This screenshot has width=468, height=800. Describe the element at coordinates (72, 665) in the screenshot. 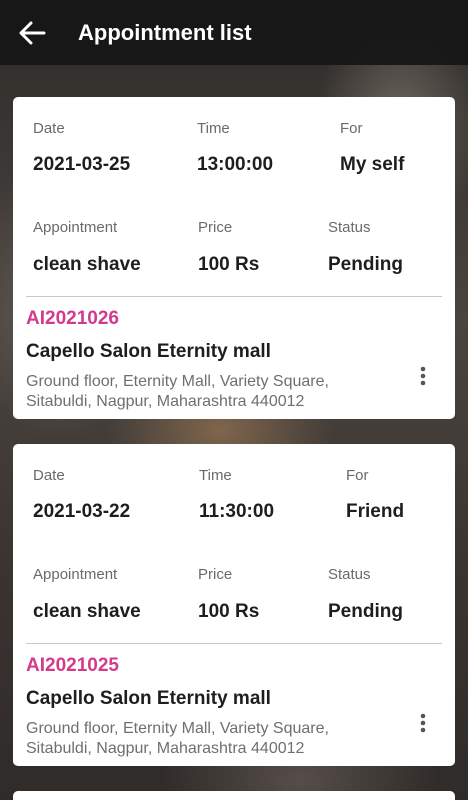

I see `appointment-id: AI2021025` at that location.